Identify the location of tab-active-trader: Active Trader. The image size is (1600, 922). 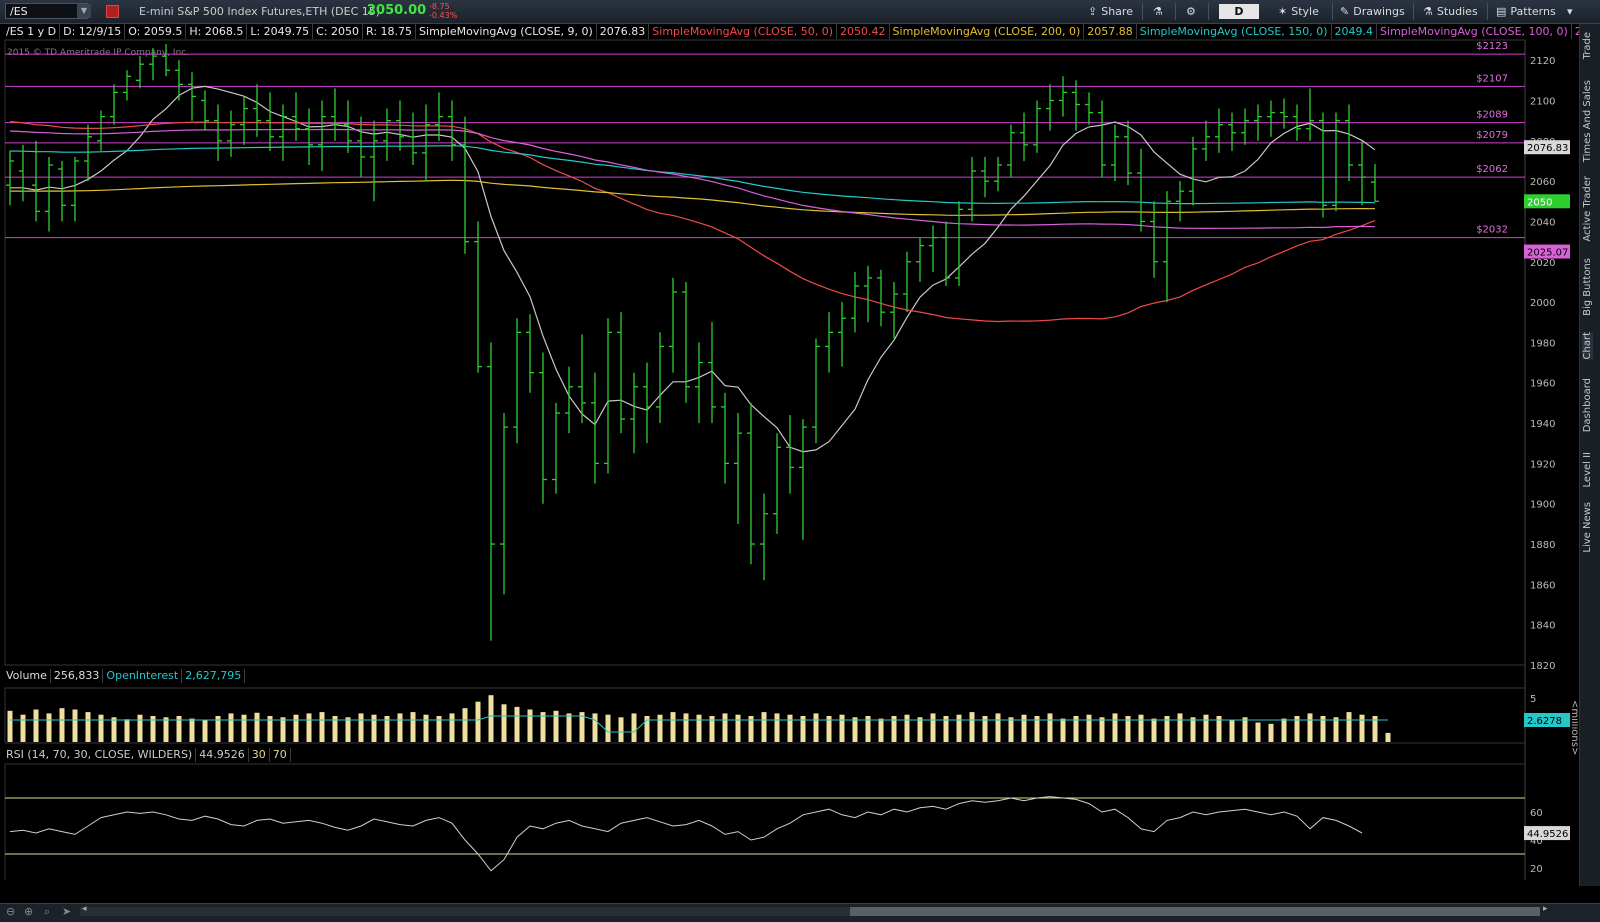
(1587, 209).